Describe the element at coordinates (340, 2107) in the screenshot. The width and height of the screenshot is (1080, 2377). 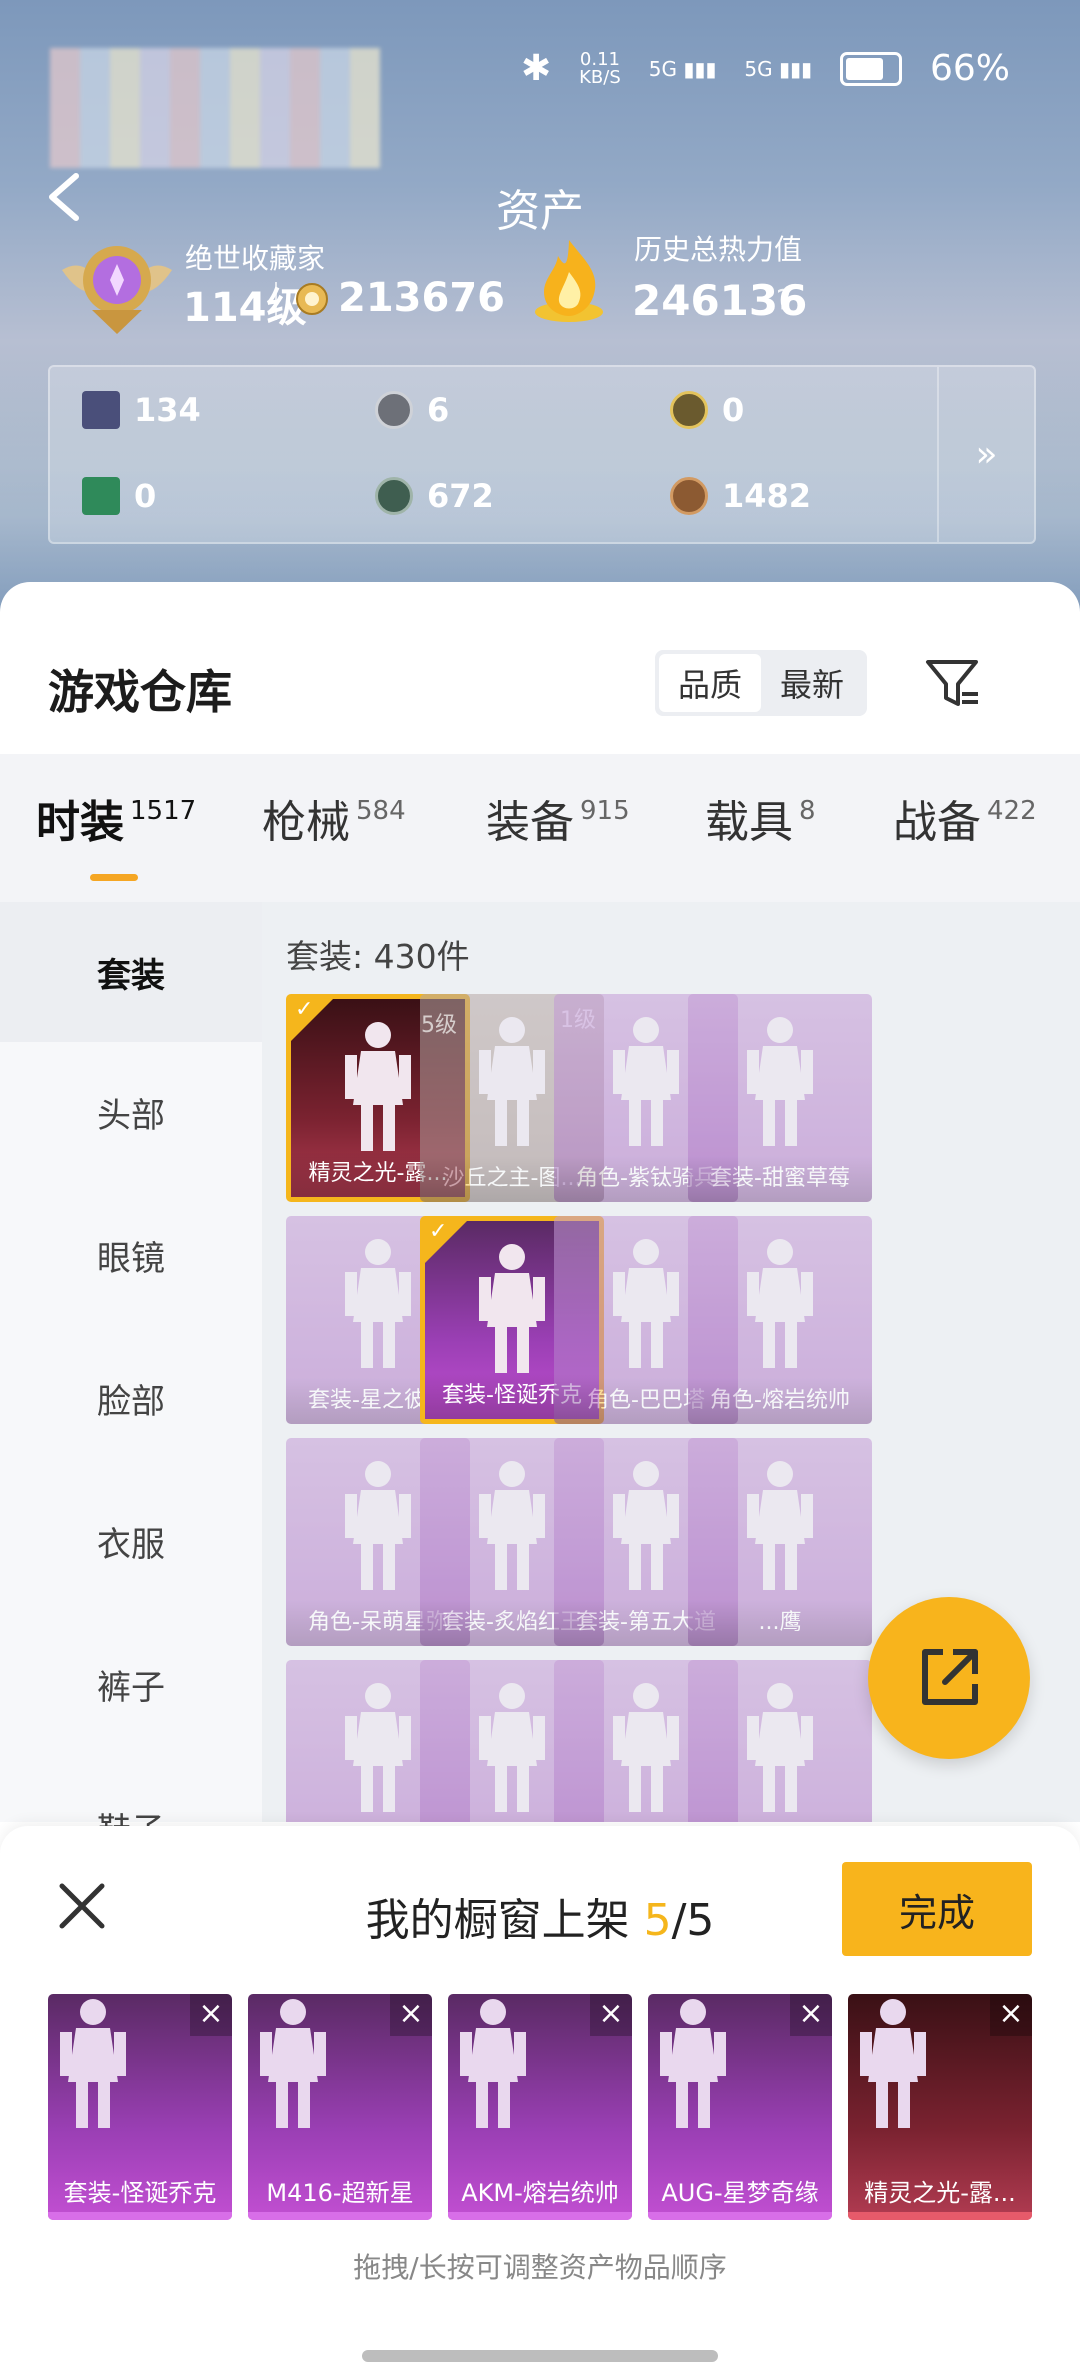
I see `shelf-slot: × M416-超新星` at that location.